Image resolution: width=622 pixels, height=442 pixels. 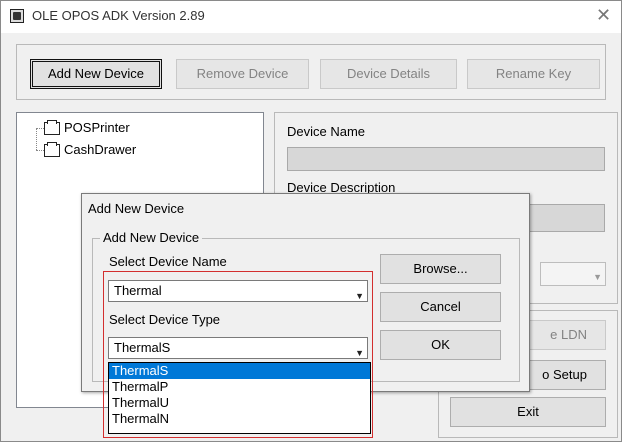 What do you see at coordinates (242, 74) in the screenshot?
I see `remove-device-button: Remove Device` at bounding box center [242, 74].